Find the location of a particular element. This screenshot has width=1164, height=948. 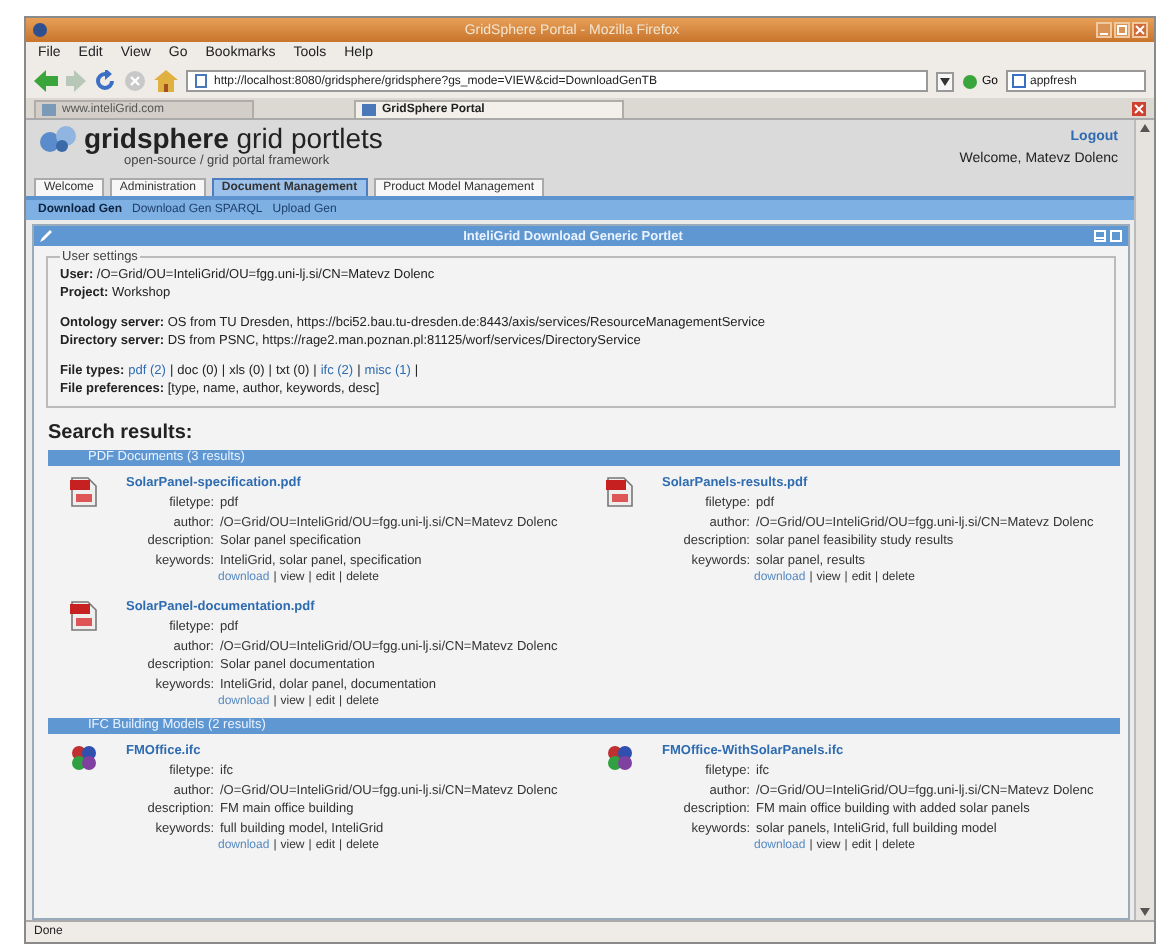

logo-icon is located at coordinates (58, 139).